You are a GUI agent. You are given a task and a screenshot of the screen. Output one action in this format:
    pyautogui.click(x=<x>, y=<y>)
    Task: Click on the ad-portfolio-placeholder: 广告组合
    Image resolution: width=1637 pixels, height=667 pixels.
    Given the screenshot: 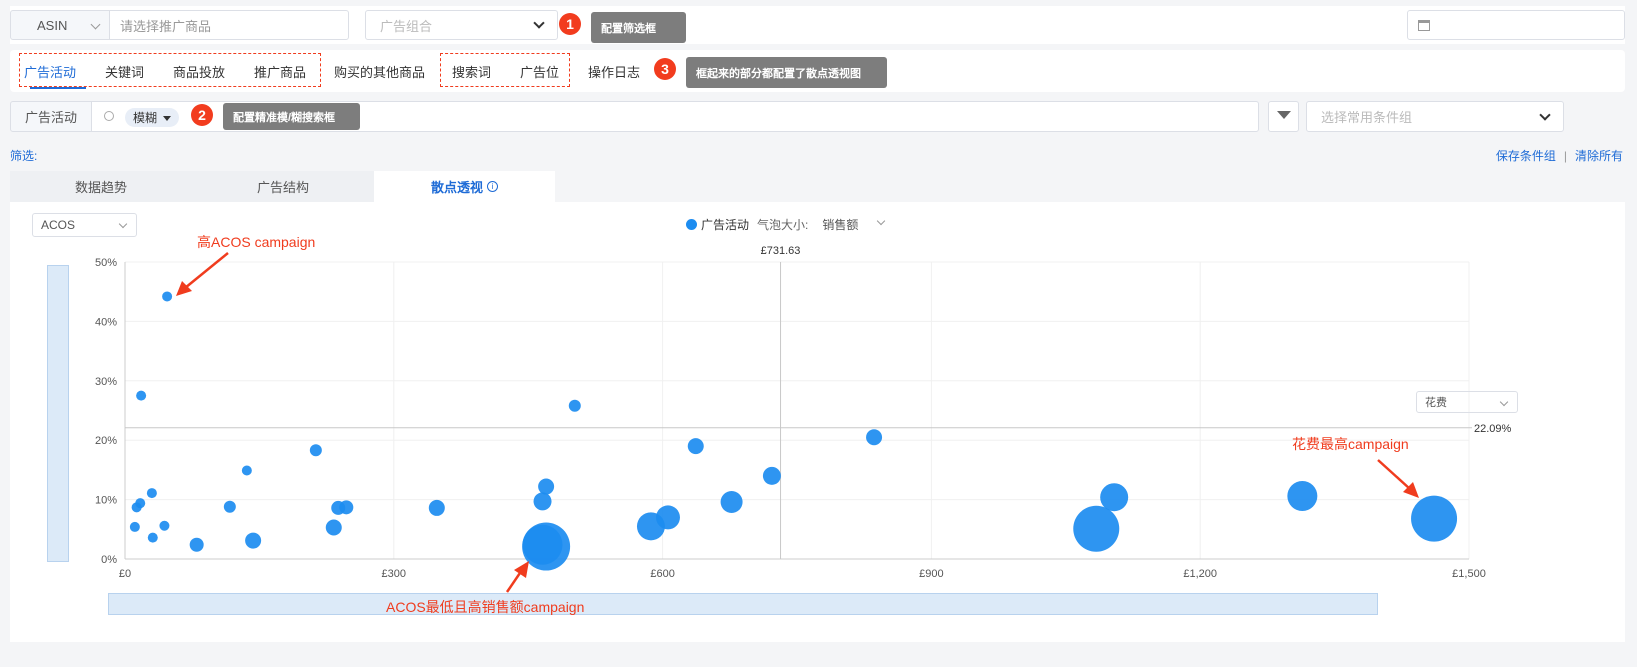 What is the action you would take?
    pyautogui.click(x=406, y=26)
    